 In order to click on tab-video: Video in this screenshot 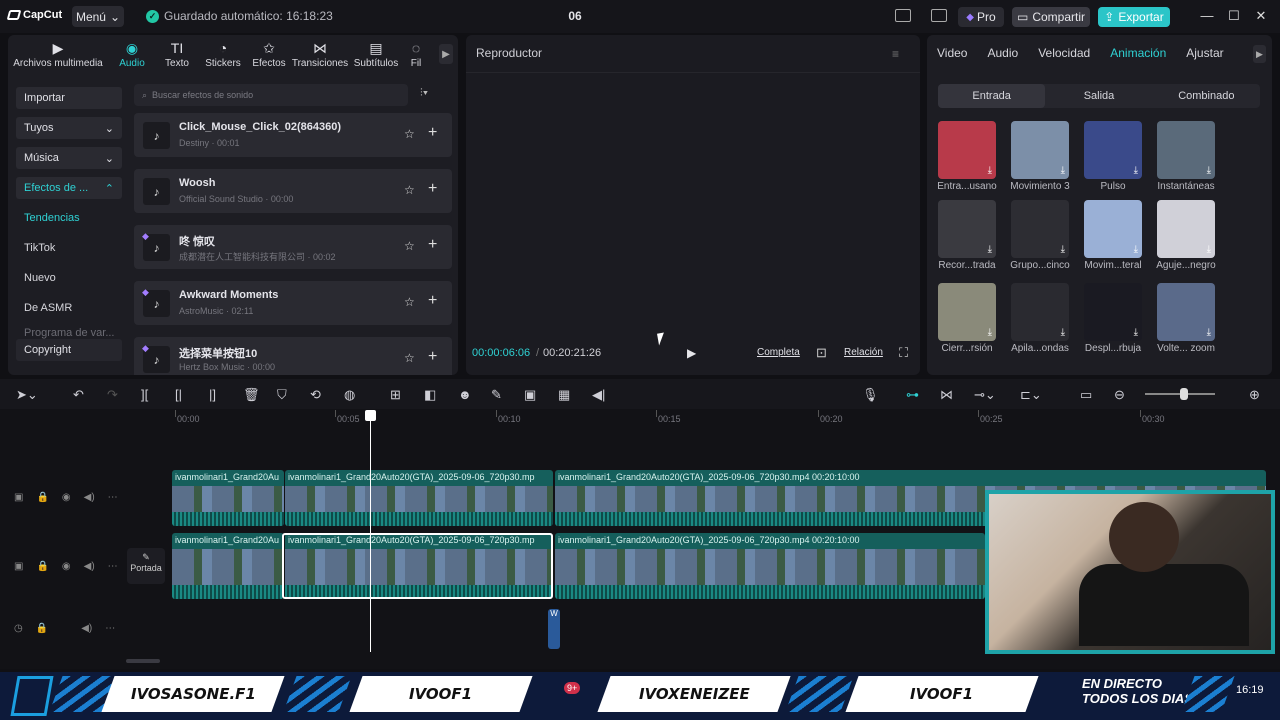, I will do `click(952, 53)`.